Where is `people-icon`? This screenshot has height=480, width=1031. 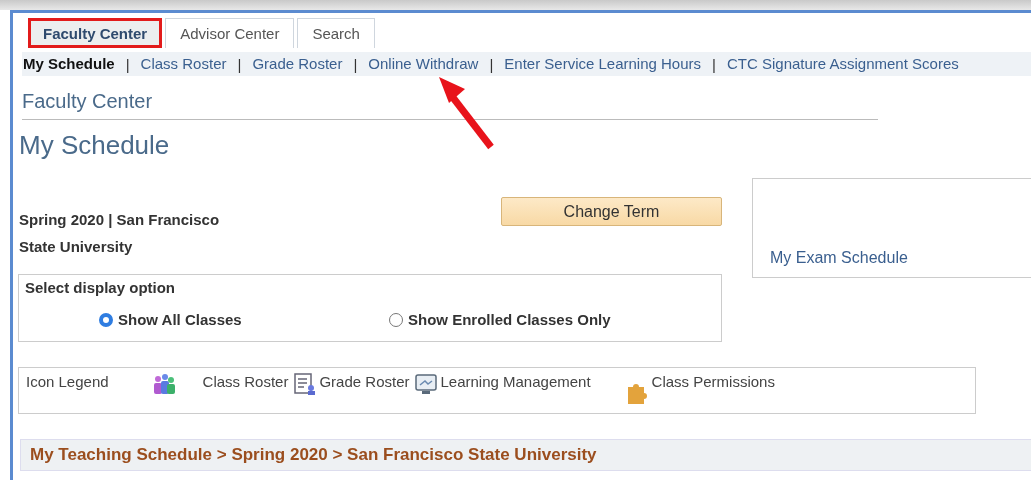 people-icon is located at coordinates (163, 384).